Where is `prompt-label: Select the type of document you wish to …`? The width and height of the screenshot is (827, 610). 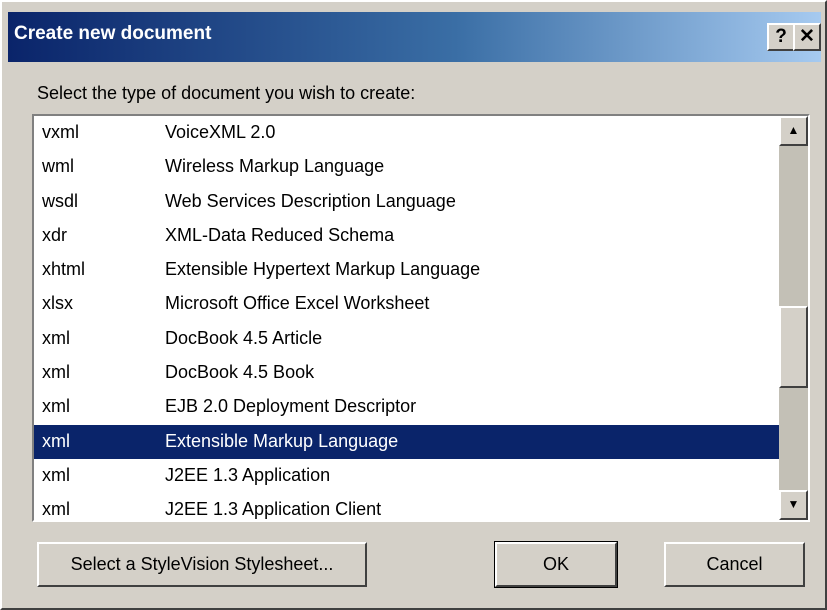 prompt-label: Select the type of document you wish to … is located at coordinates (226, 93).